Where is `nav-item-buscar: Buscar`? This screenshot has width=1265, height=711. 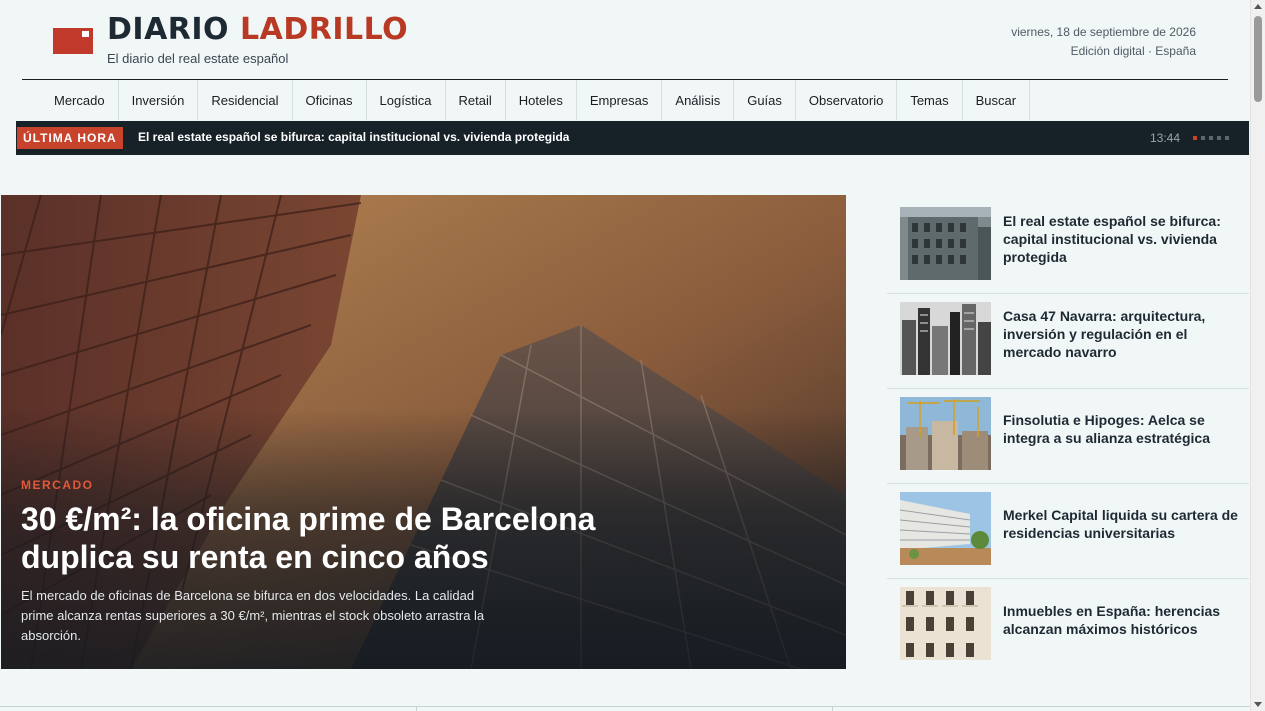 nav-item-buscar: Buscar is located at coordinates (997, 100).